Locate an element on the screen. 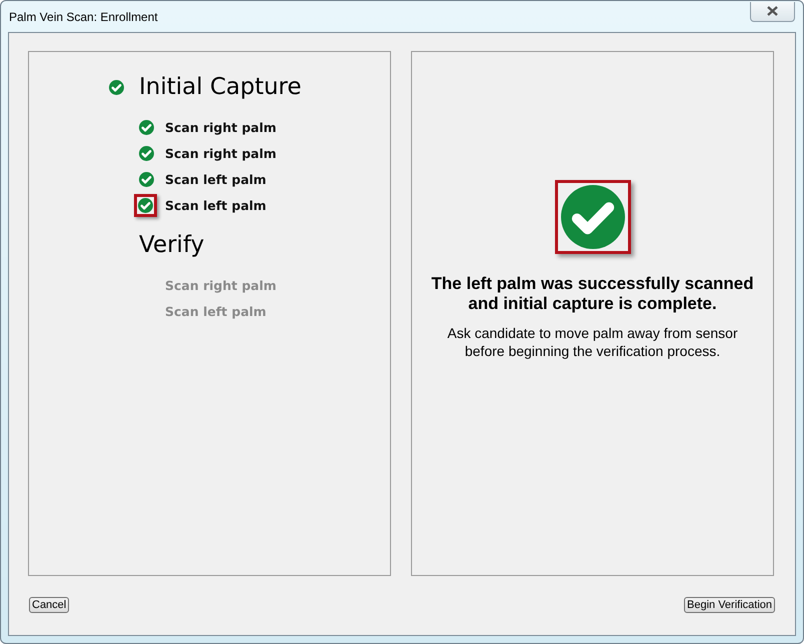 The width and height of the screenshot is (804, 644). close-button is located at coordinates (772, 12).